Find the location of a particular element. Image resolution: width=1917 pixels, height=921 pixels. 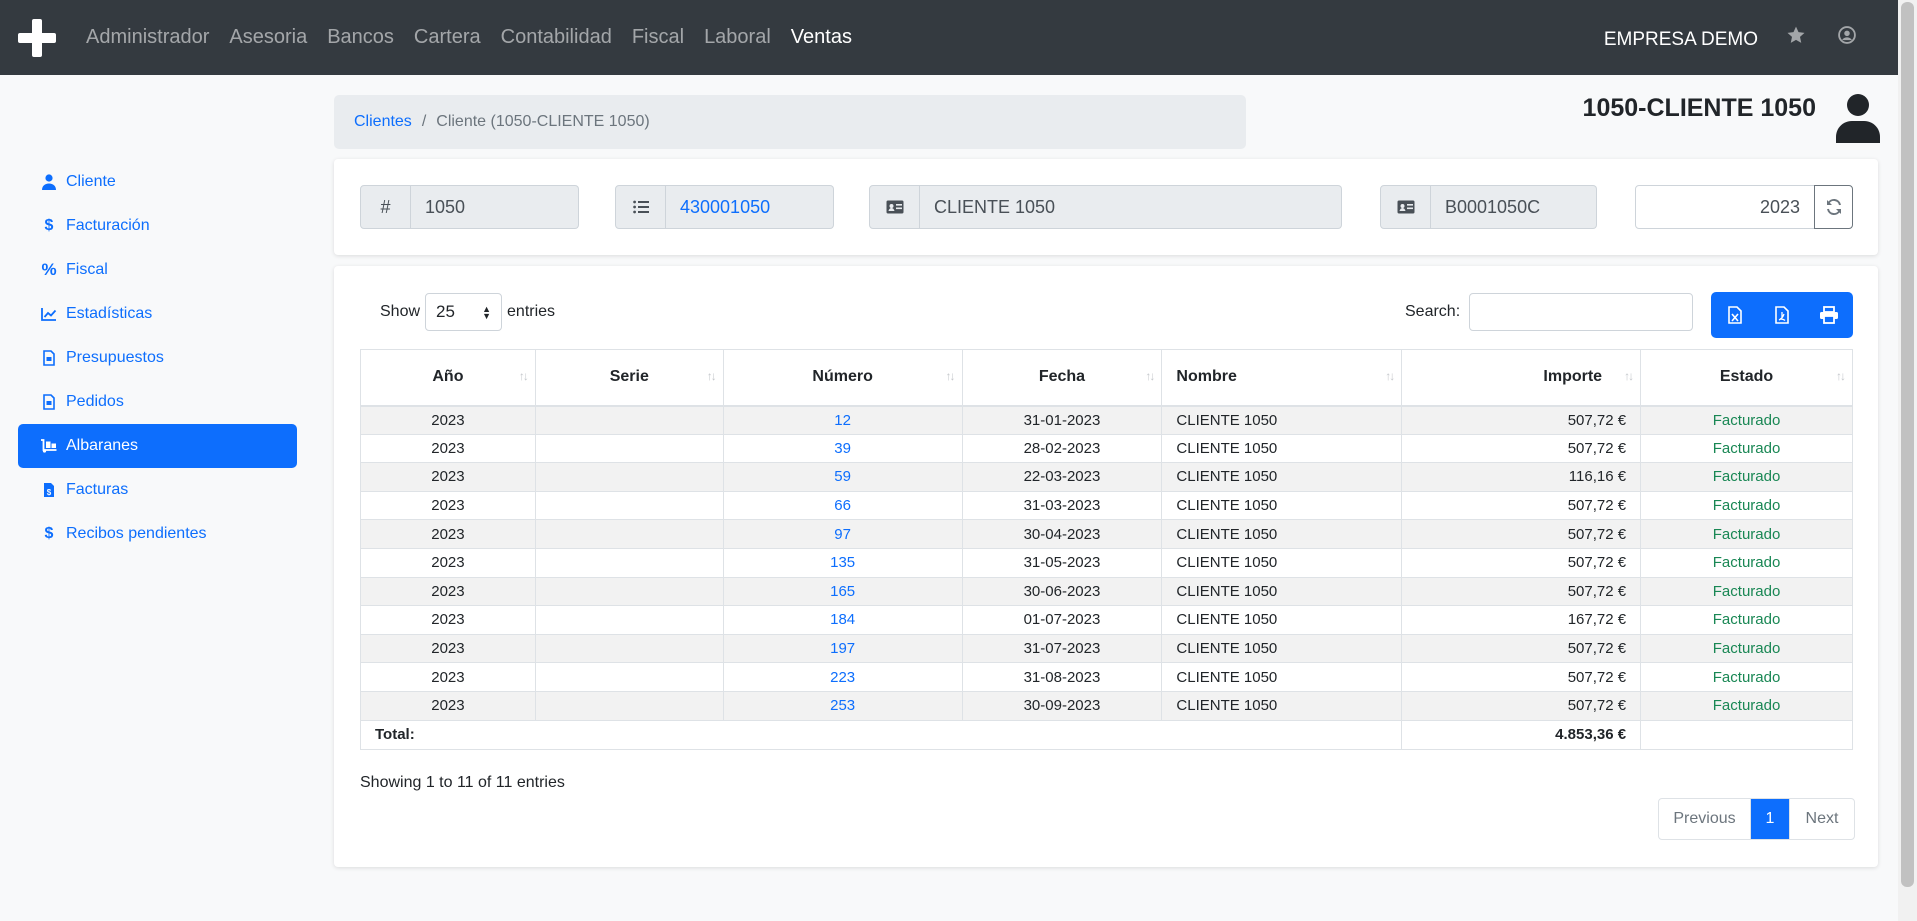

search-input is located at coordinates (1581, 312).